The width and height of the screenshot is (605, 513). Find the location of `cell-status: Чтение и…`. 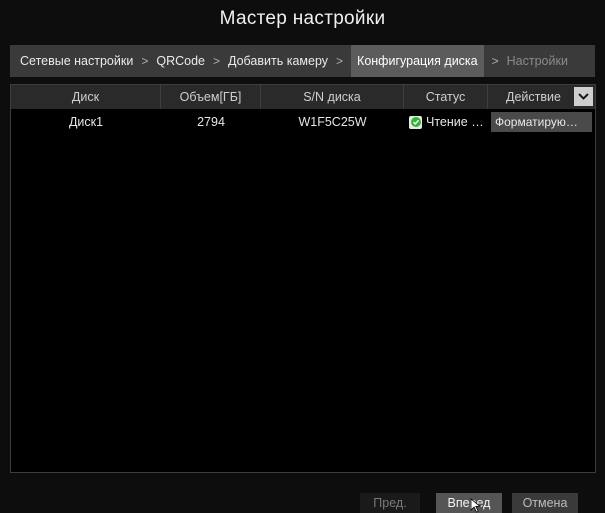

cell-status: Чтение и… is located at coordinates (446, 122).